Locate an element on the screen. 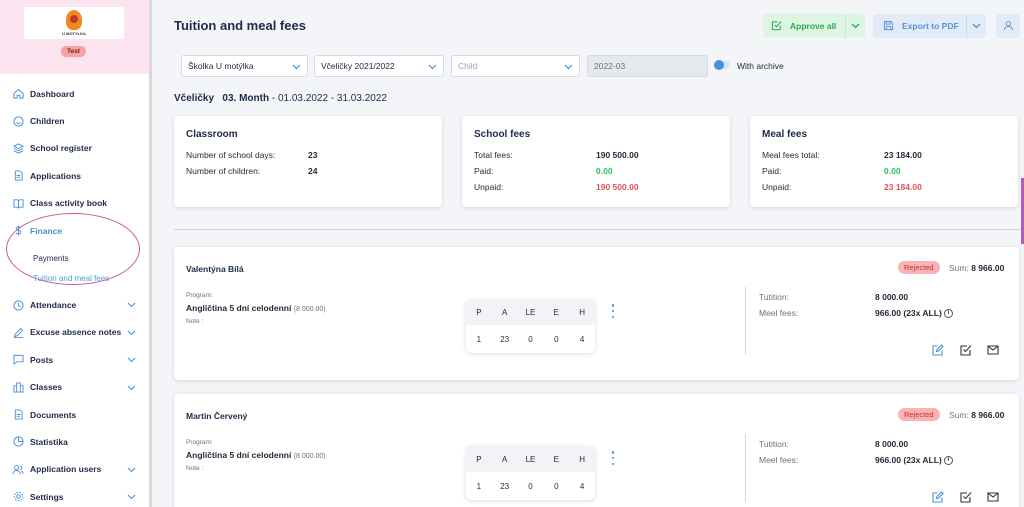 This screenshot has width=1024, height=507. attendance-cell: 0 is located at coordinates (530, 486).